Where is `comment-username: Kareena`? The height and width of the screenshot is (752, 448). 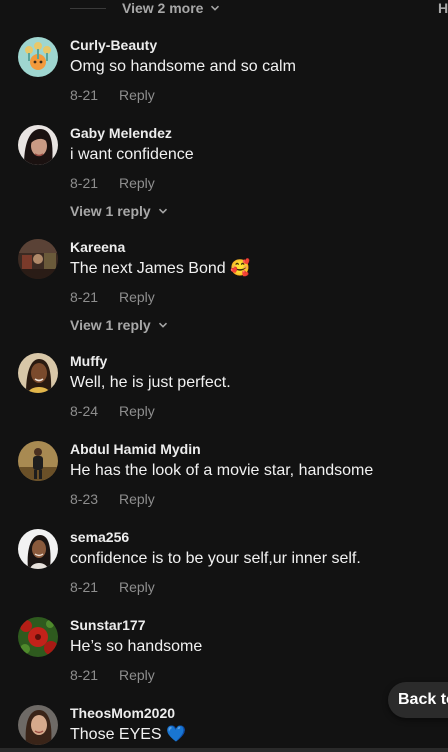 comment-username: Kareena is located at coordinates (259, 247).